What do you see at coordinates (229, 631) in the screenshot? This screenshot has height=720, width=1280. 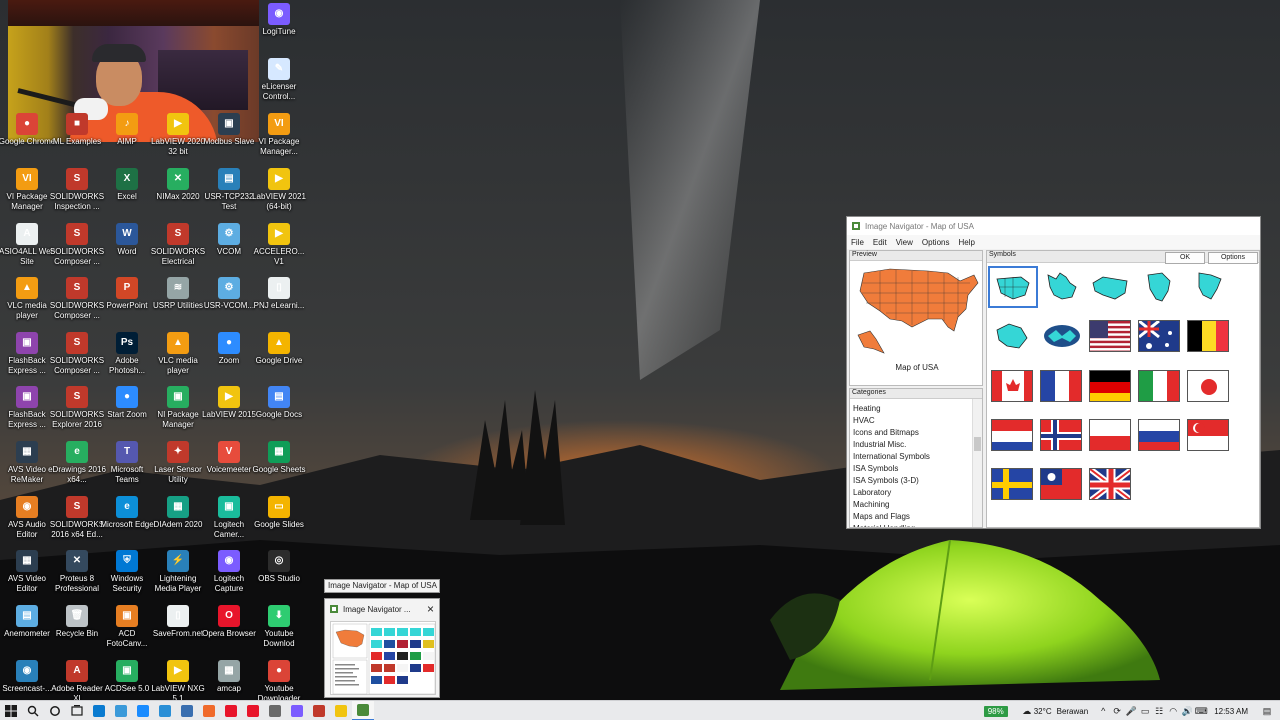 I see `desktop-icon: O Opera Browser` at bounding box center [229, 631].